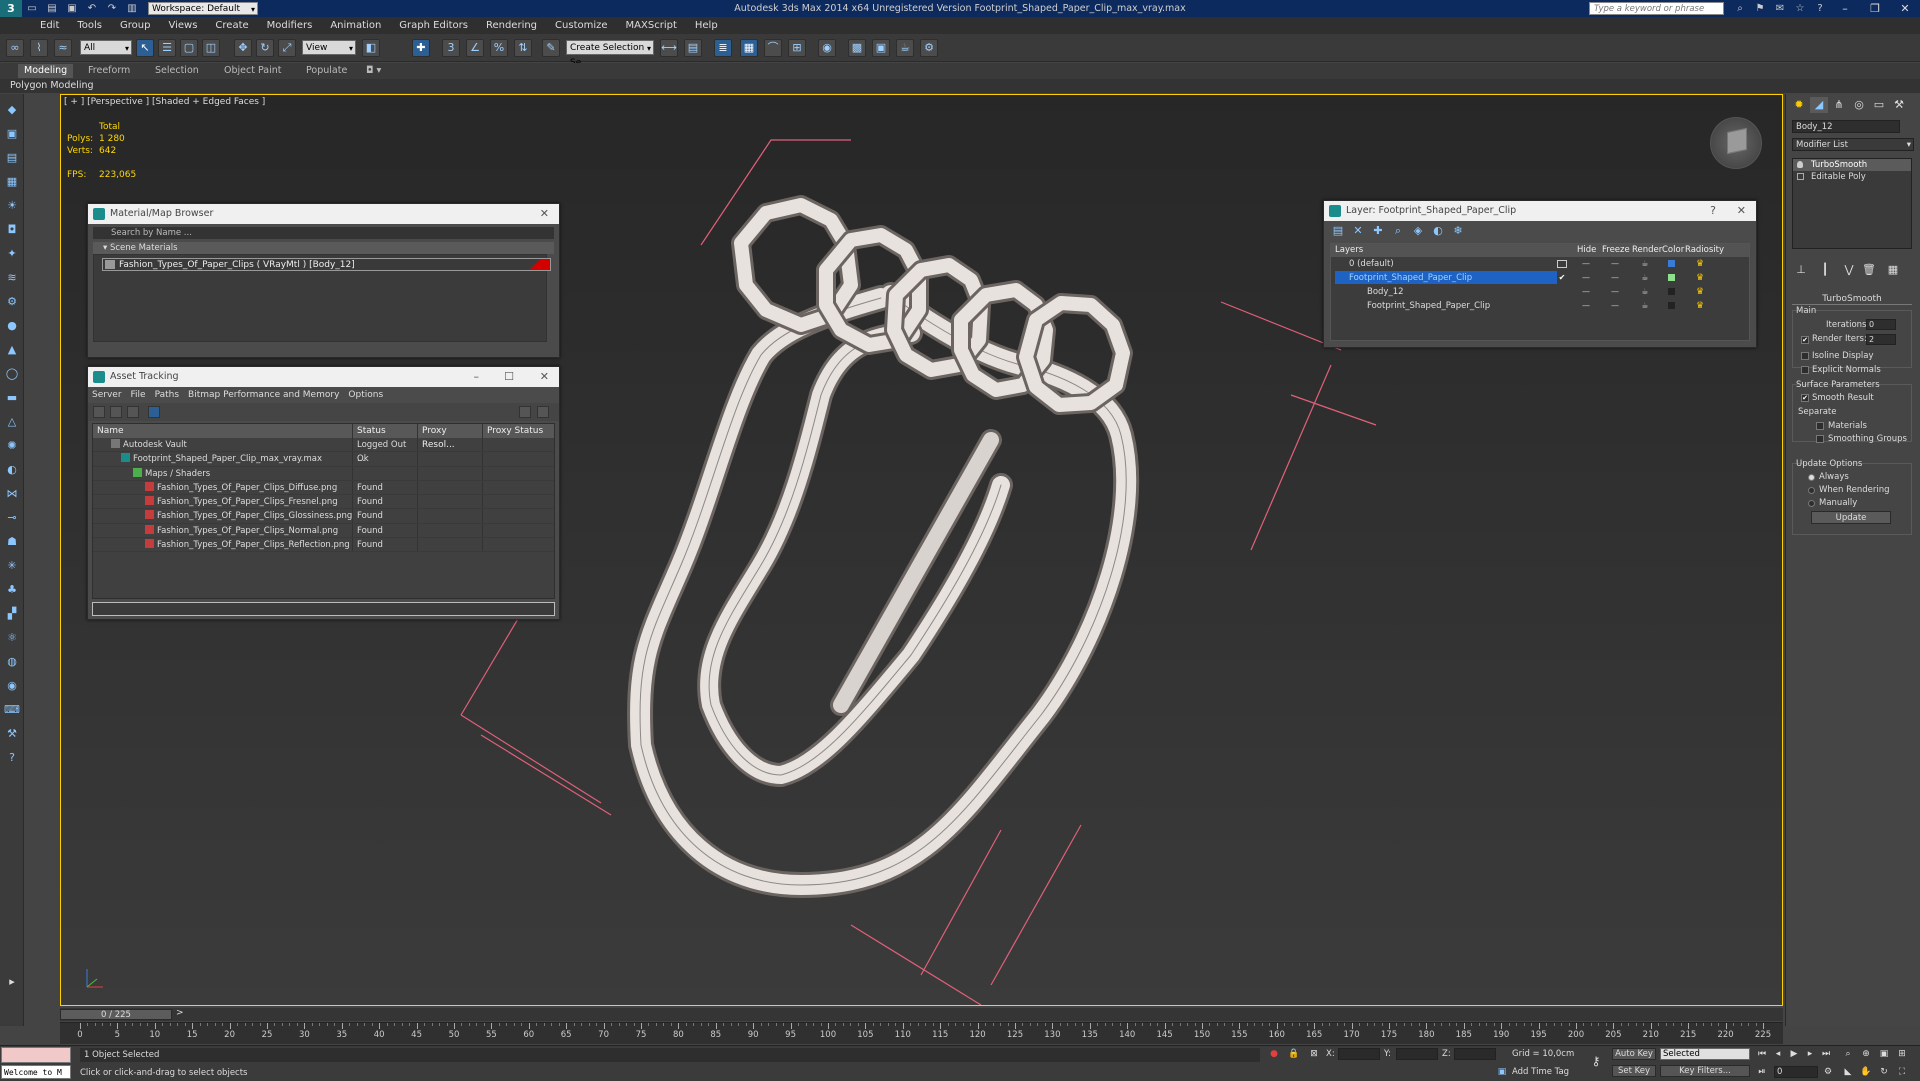 This screenshot has width=1920, height=1081. I want to click on mass-fx-icon: ⚛, so click(12, 638).